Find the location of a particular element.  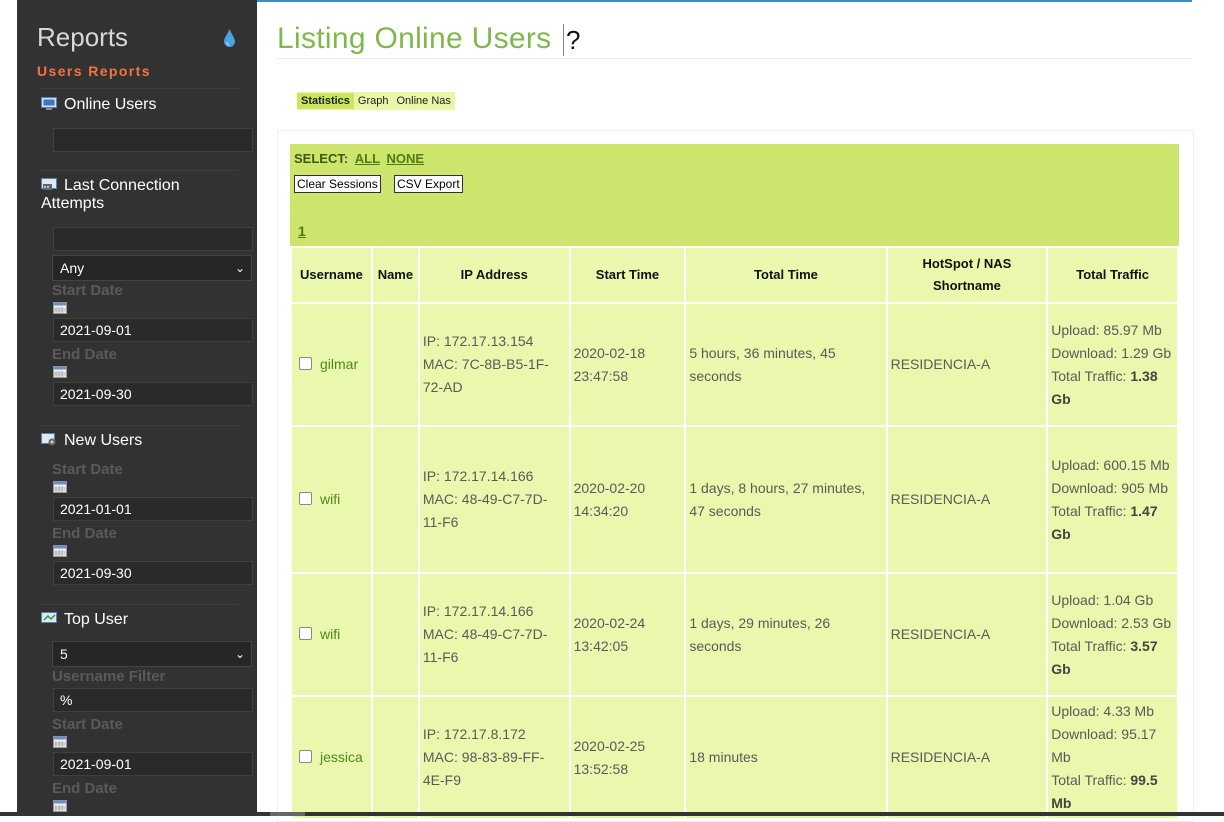

tab-bar: Statistics Graph Online Nas is located at coordinates (376, 101).